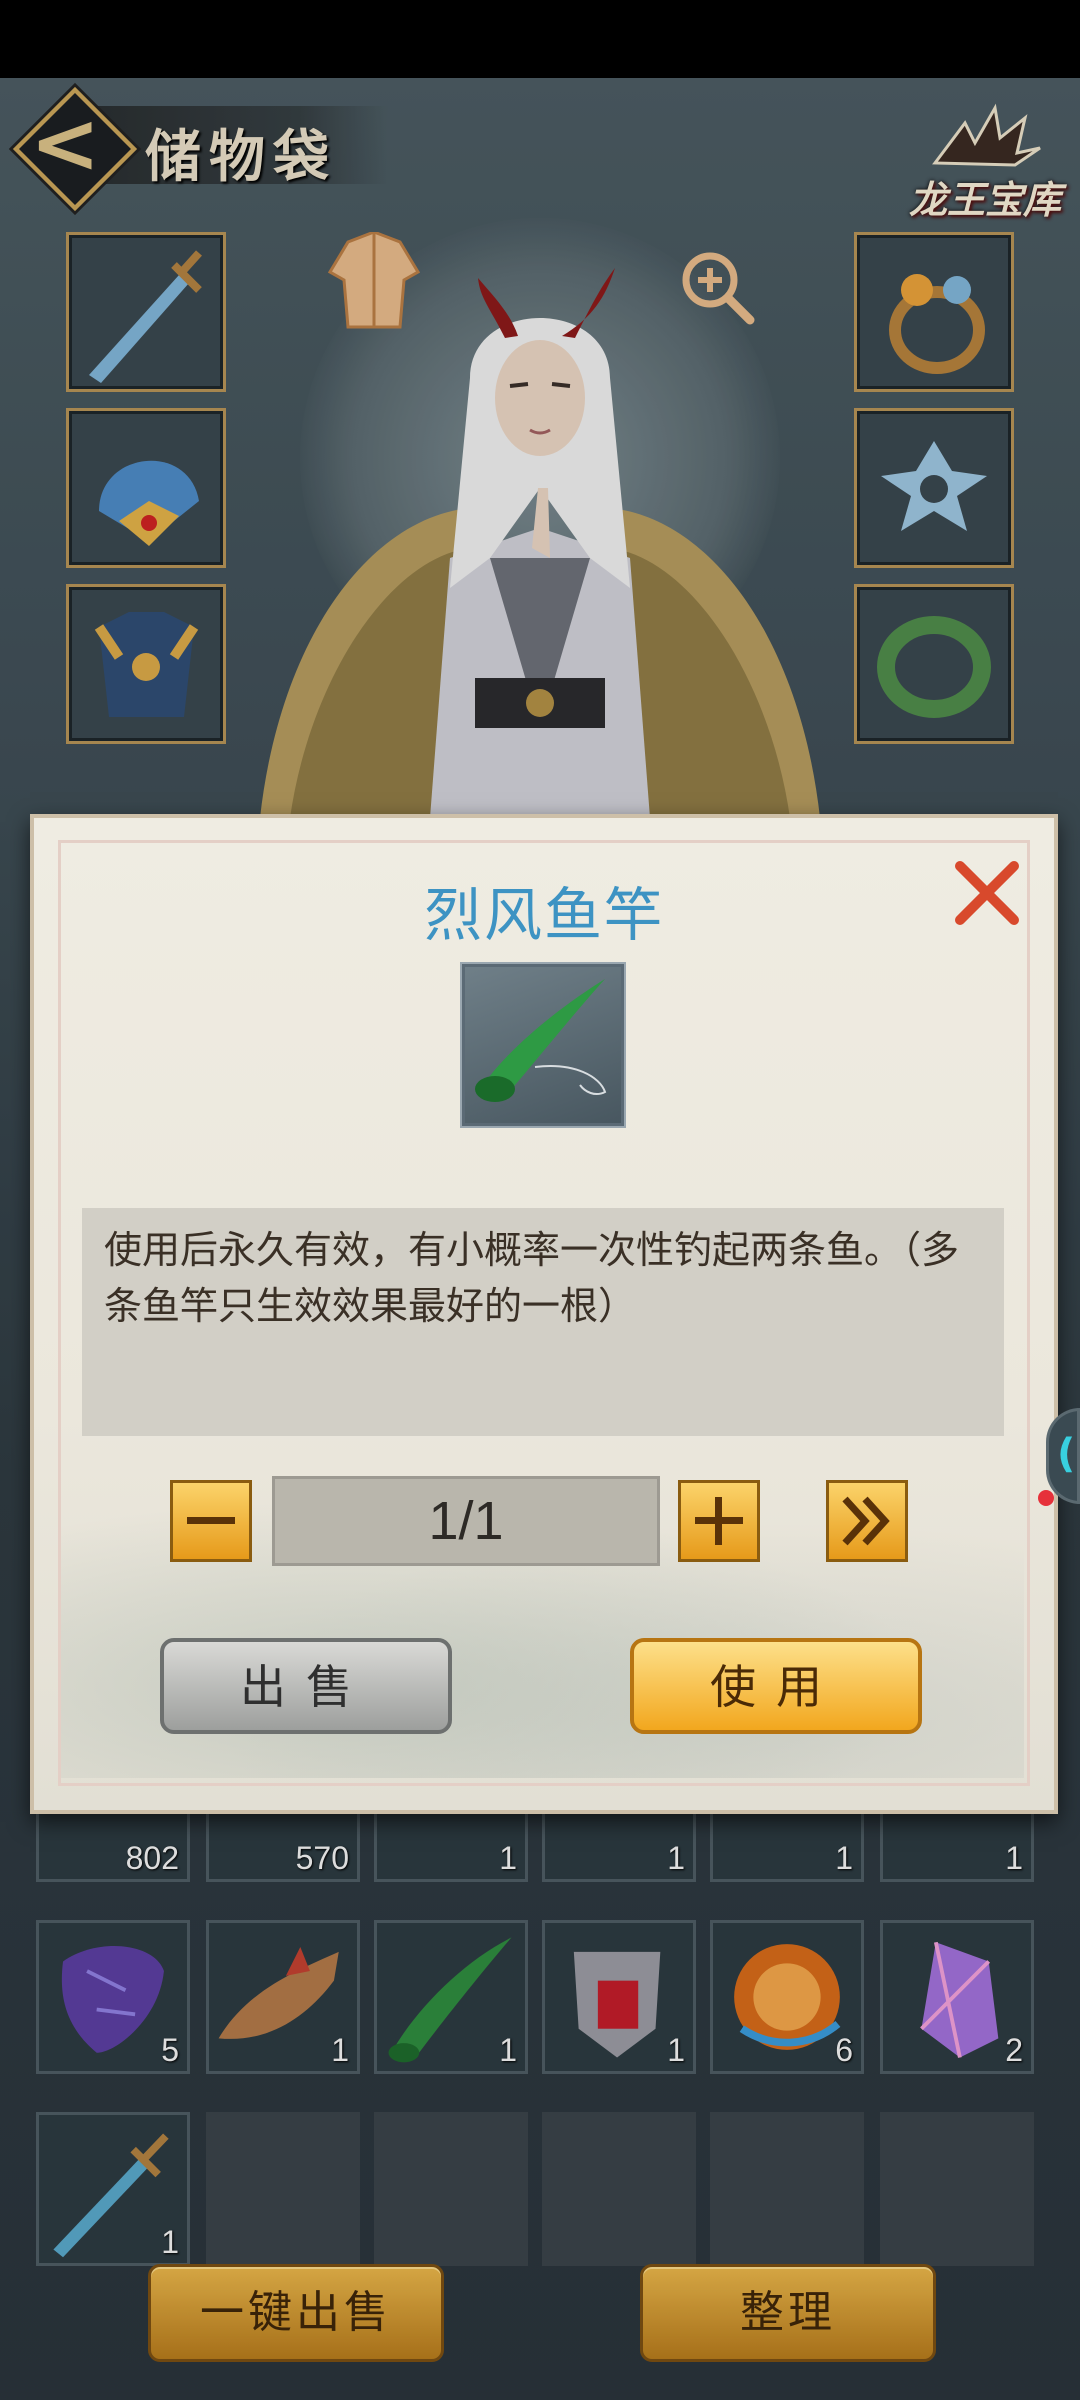 The image size is (1080, 2400). What do you see at coordinates (776, 1686) in the screenshot?
I see `use-button: 使用` at bounding box center [776, 1686].